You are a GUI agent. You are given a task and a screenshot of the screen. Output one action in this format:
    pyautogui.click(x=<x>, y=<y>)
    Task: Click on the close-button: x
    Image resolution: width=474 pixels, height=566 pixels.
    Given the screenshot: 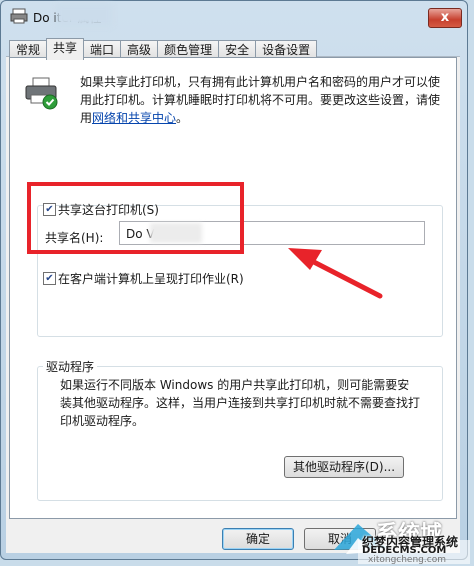 What is the action you would take?
    pyautogui.click(x=445, y=18)
    